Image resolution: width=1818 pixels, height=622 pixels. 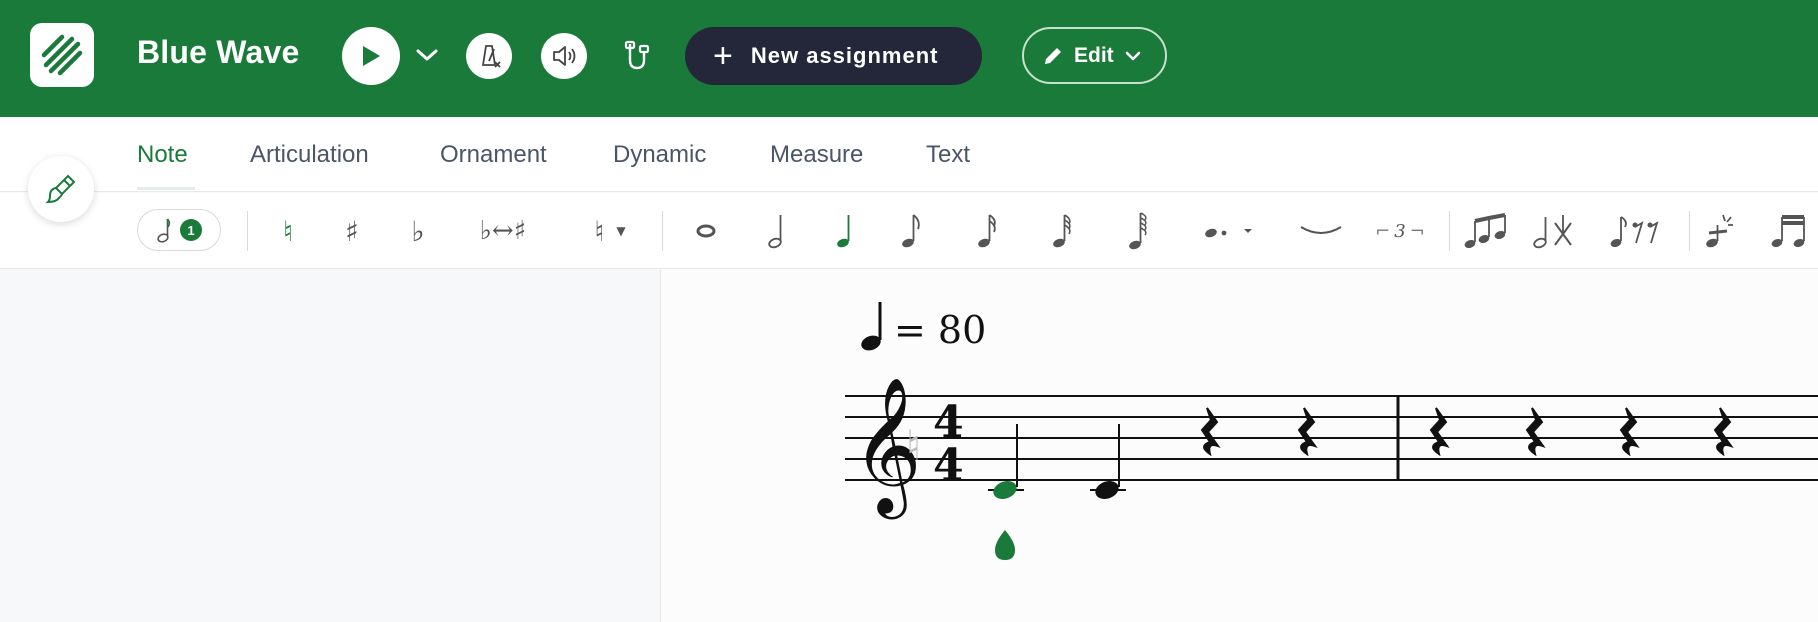 What do you see at coordinates (948, 155) in the screenshot?
I see `tab-text: Text` at bounding box center [948, 155].